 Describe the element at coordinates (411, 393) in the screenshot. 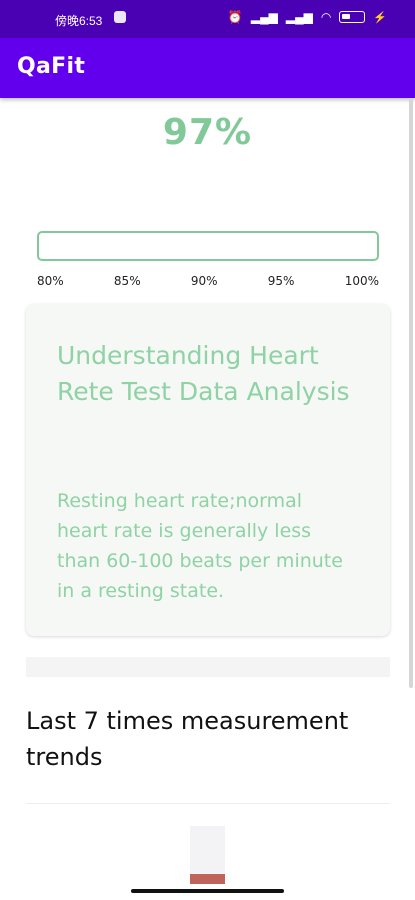

I see `scrollbar` at that location.